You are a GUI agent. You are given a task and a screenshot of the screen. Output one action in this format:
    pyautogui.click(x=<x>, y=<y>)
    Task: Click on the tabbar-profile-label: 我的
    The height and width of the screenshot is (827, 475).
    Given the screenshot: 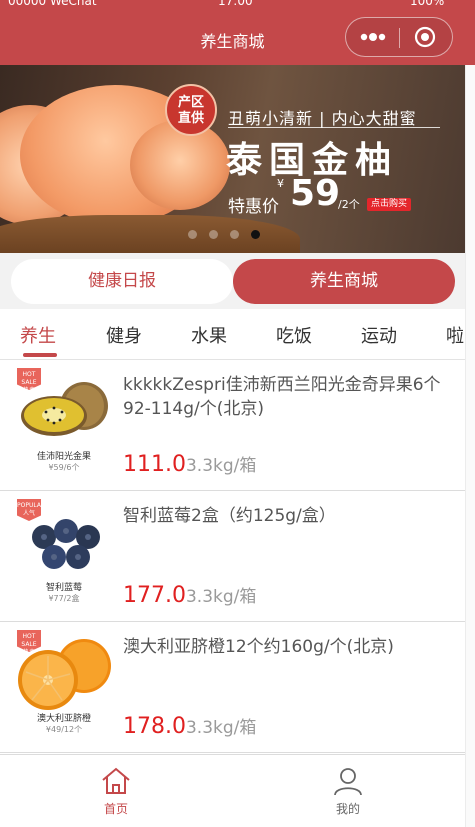 What is the action you would take?
    pyautogui.click(x=347, y=809)
    